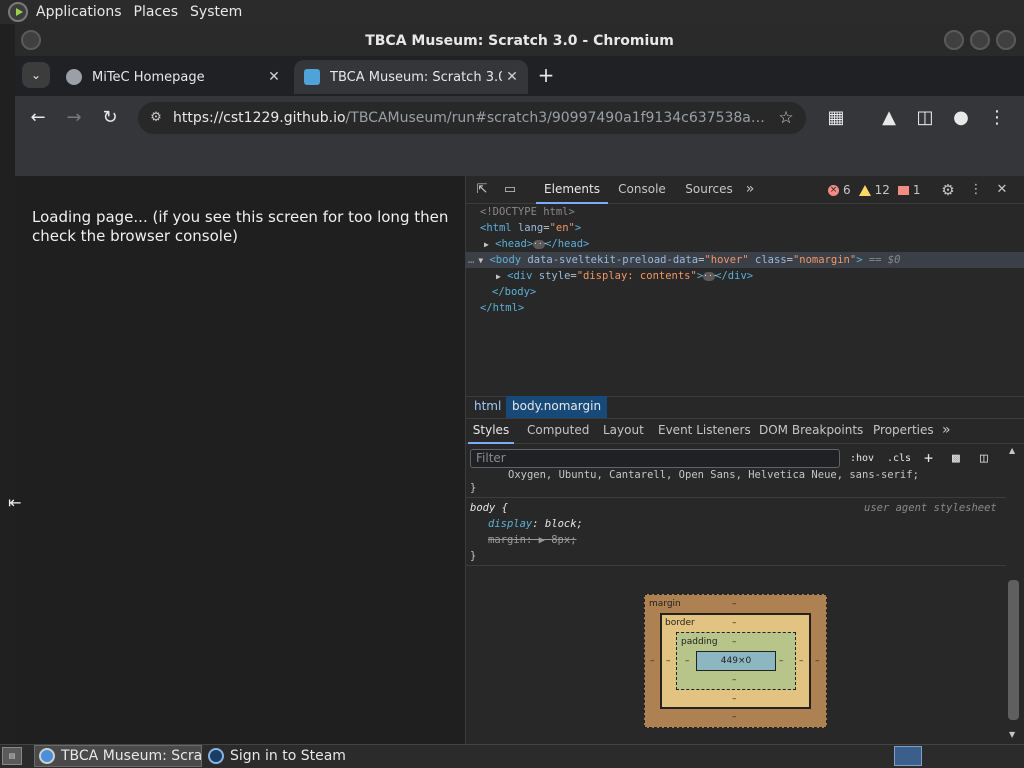 Image resolution: width=1024 pixels, height=768 pixels. Describe the element at coordinates (411, 77) in the screenshot. I see `tab-tbca-museum: TBCA Museum: Scratch 3.0 ✕` at that location.